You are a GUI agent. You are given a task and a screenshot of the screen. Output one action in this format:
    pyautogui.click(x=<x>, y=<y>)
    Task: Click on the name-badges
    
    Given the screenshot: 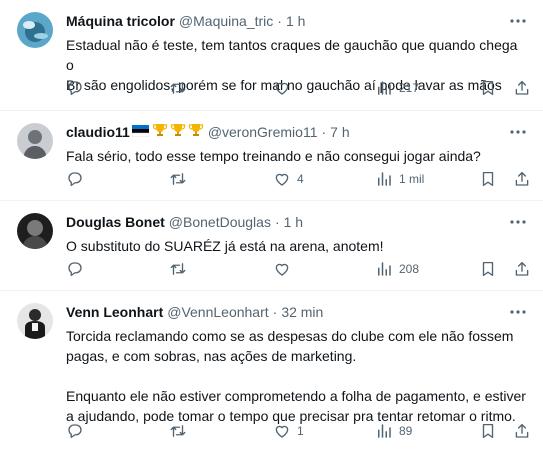 What is the action you would take?
    pyautogui.click(x=167, y=132)
    